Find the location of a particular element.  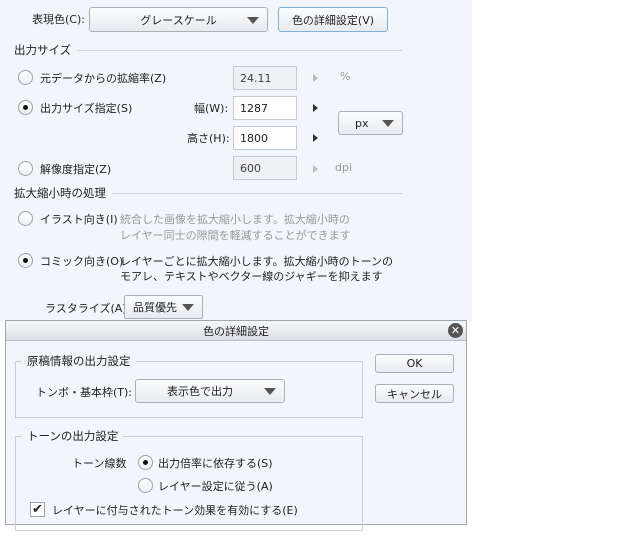

size-radio is located at coordinates (25, 107).